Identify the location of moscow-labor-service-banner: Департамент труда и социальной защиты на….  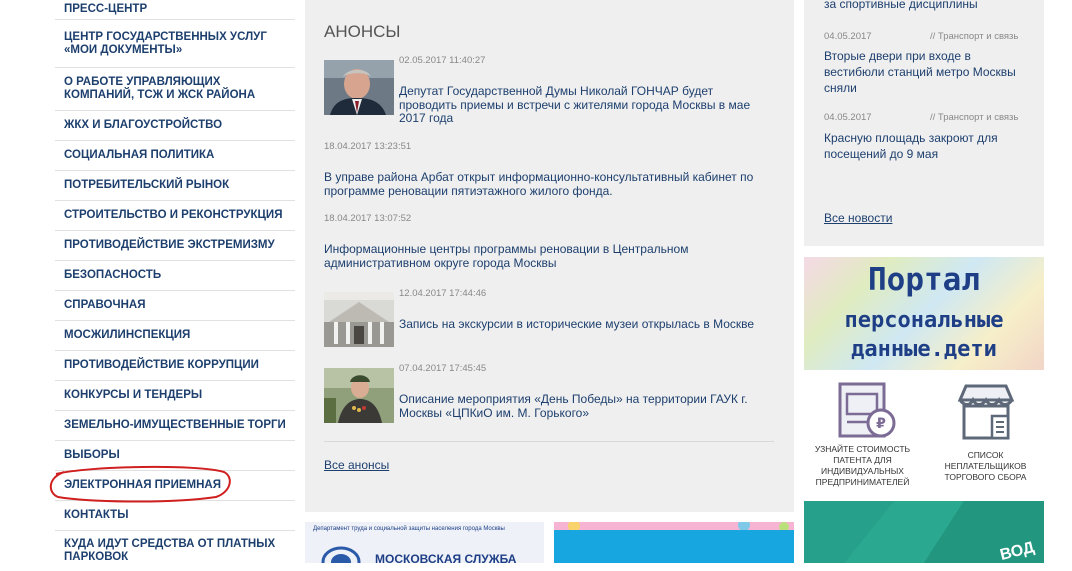
(424, 542).